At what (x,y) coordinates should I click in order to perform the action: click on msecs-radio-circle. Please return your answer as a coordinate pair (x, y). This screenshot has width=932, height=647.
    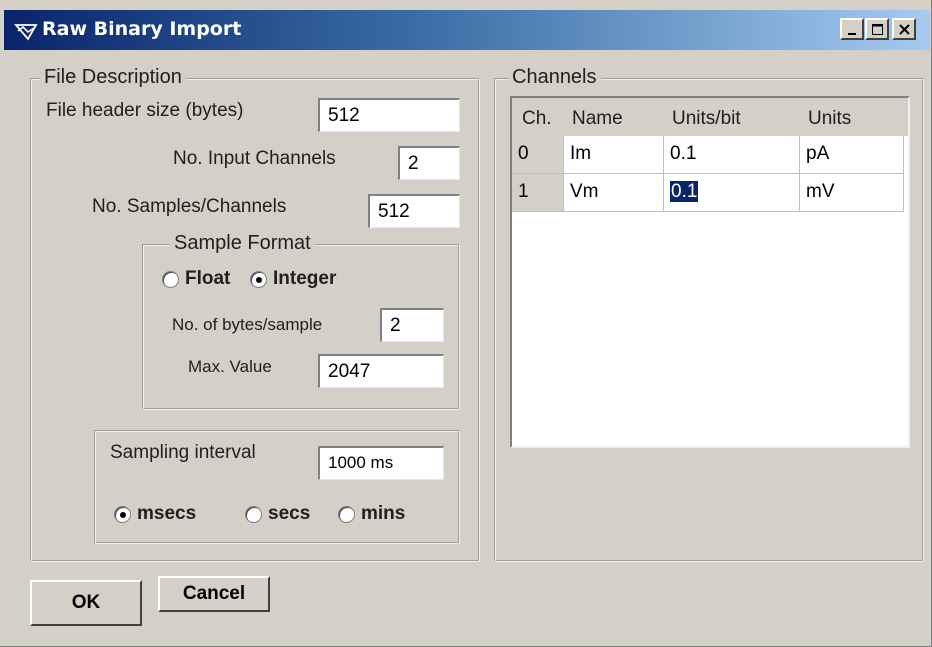
    Looking at the image, I should click on (122, 514).